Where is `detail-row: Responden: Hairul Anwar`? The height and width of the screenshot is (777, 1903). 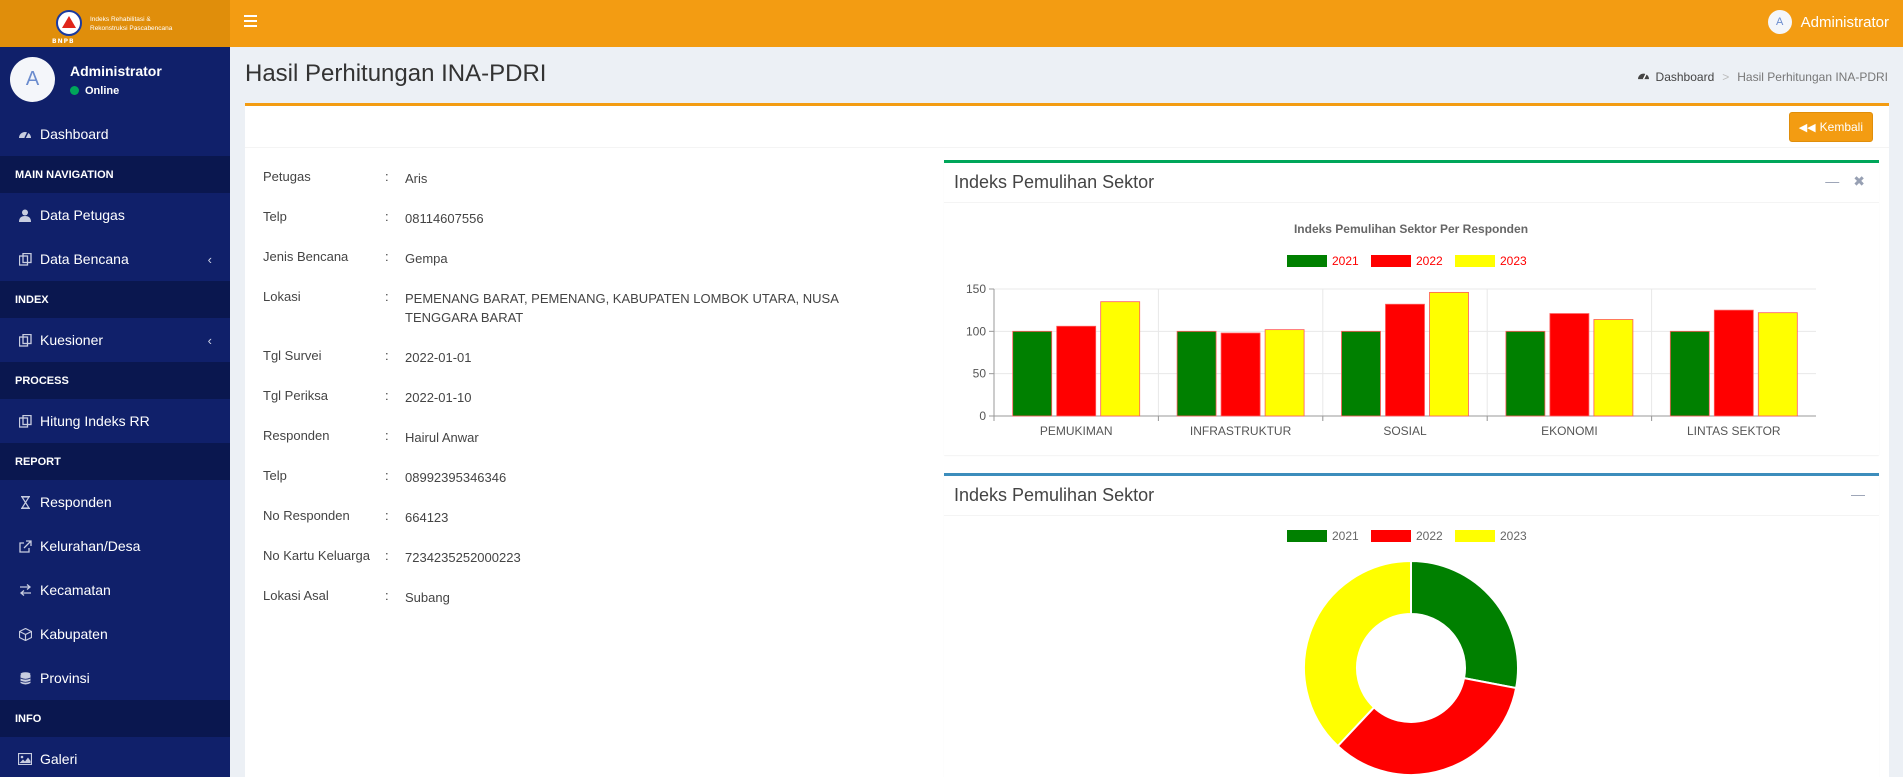 detail-row: Responden: Hairul Anwar is located at coordinates (574, 437).